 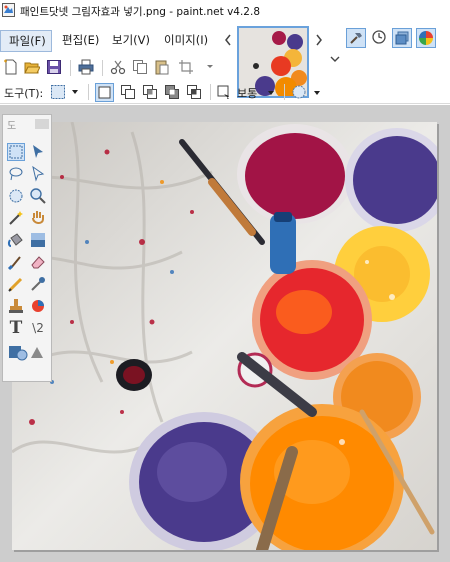 What do you see at coordinates (16, 284) in the screenshot?
I see `pencil-icon` at bounding box center [16, 284].